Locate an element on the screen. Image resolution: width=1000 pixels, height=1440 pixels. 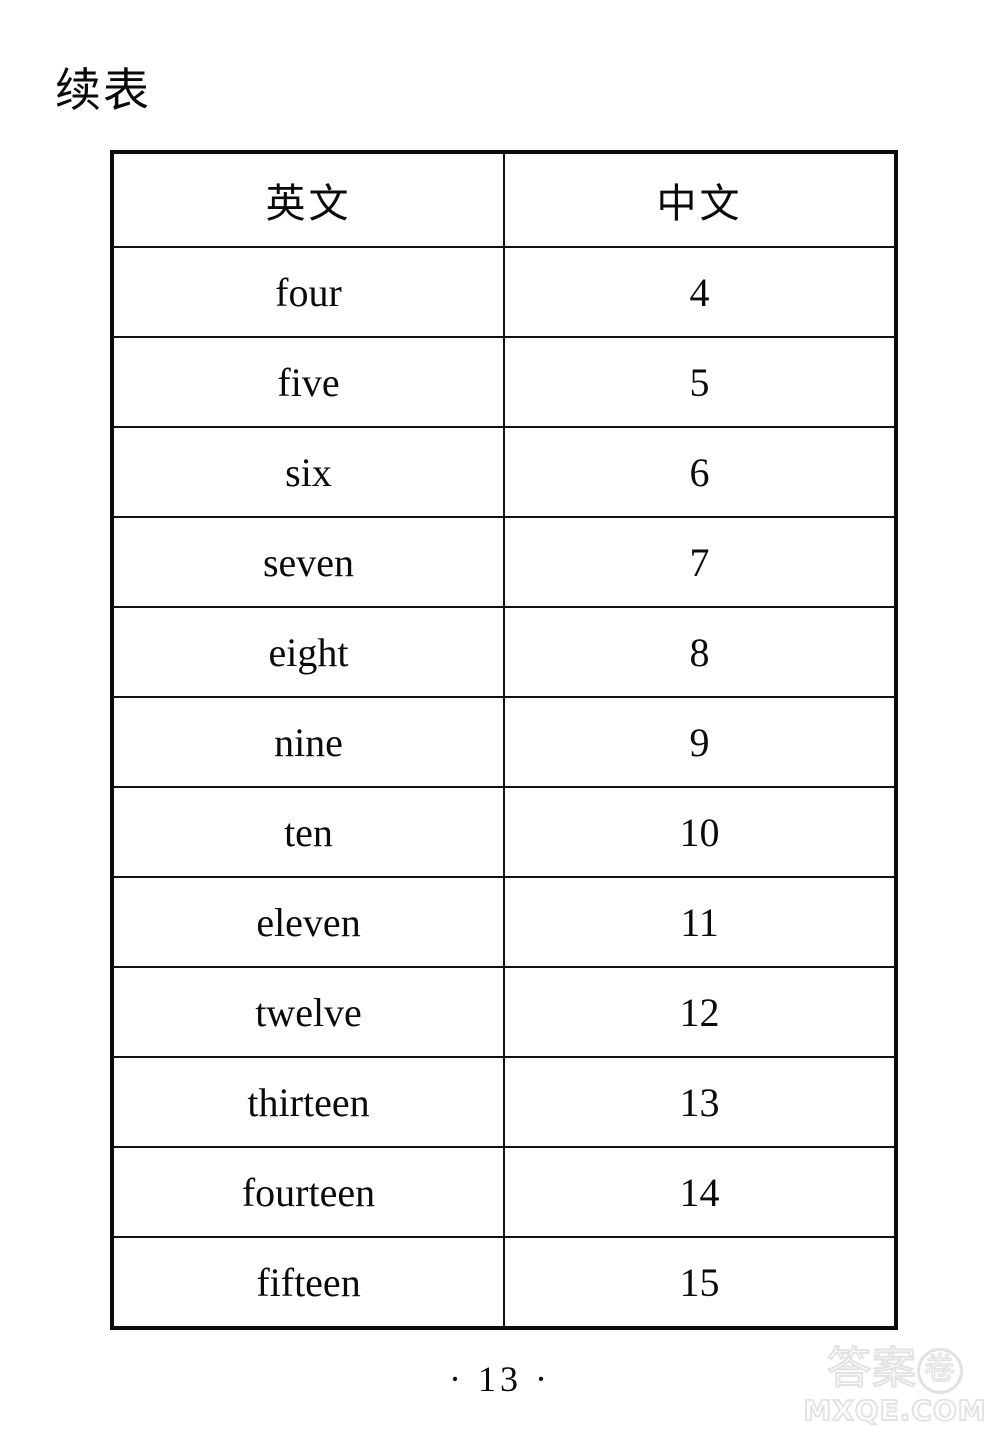
cell-english: fifteen is located at coordinates (308, 1282).